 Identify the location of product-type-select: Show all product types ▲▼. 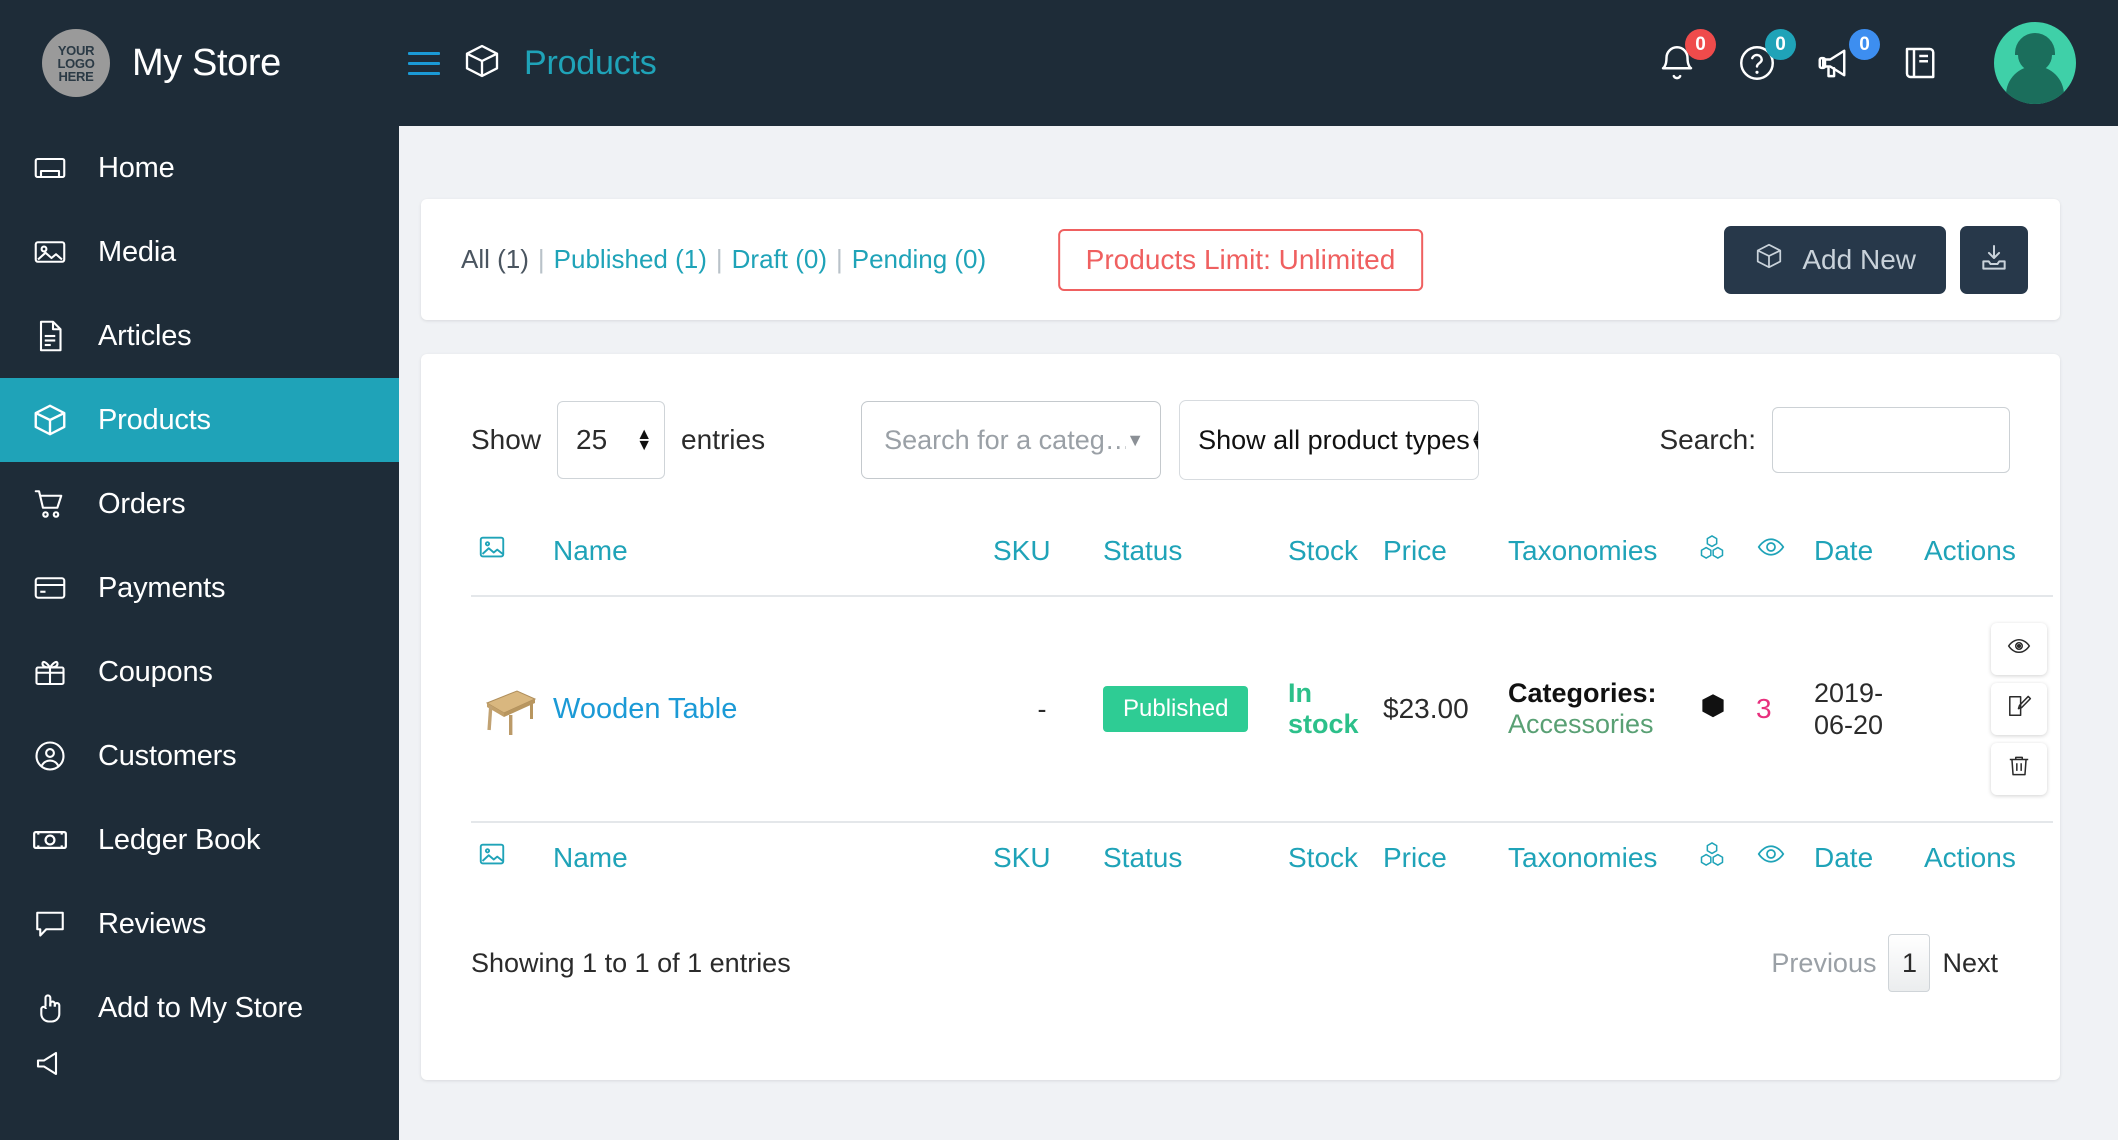
(1329, 440).